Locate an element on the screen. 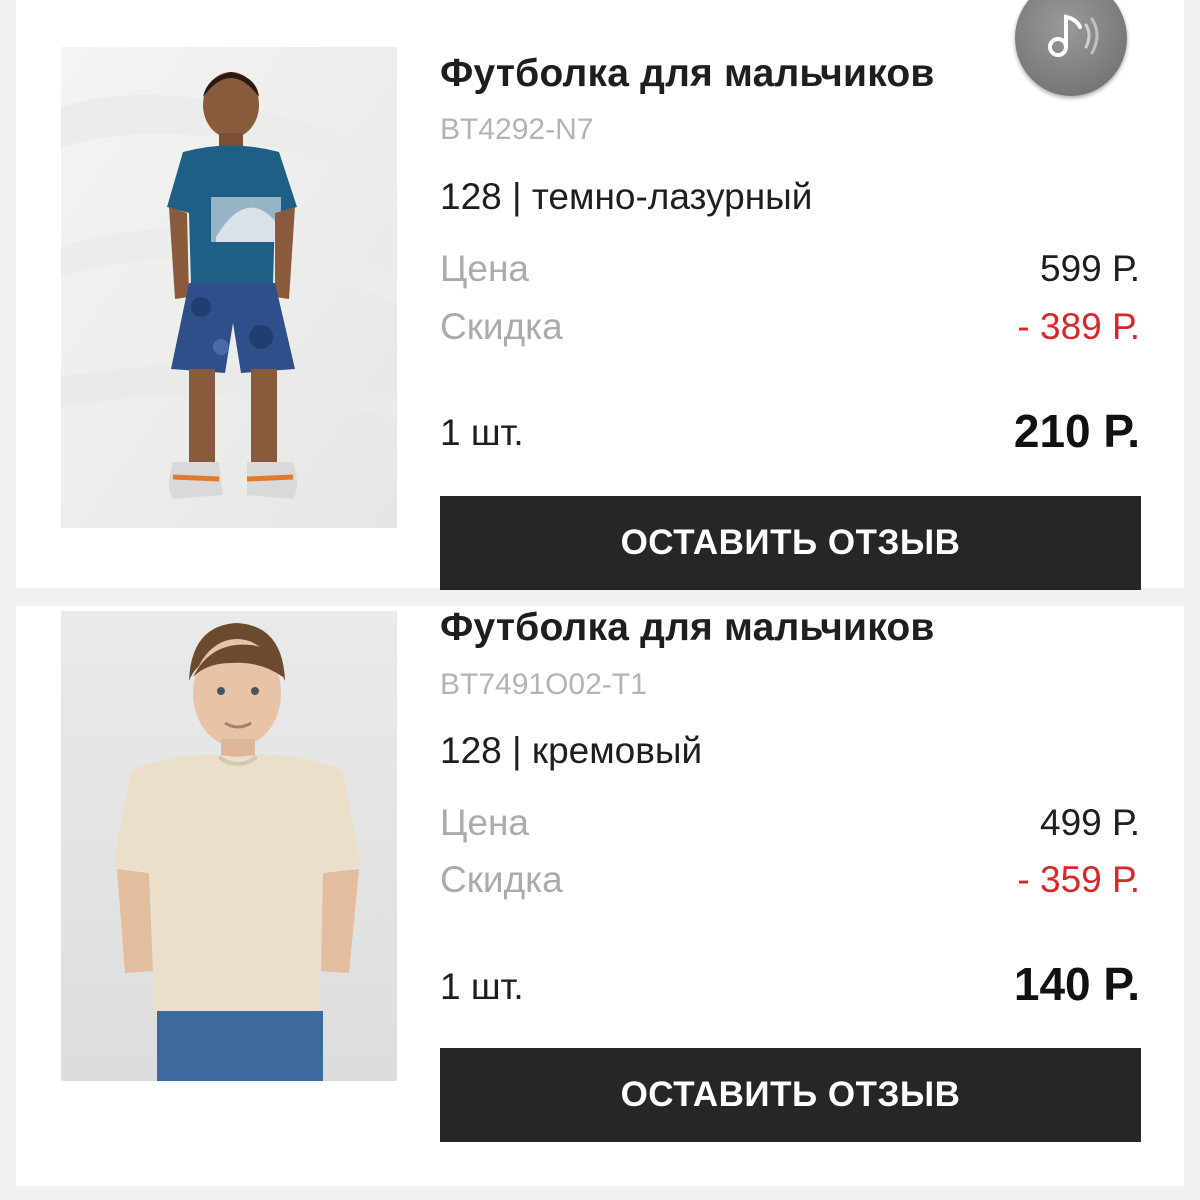 This screenshot has height=1200, width=1200. discount-value: - 389 Р. is located at coordinates (1078, 326).